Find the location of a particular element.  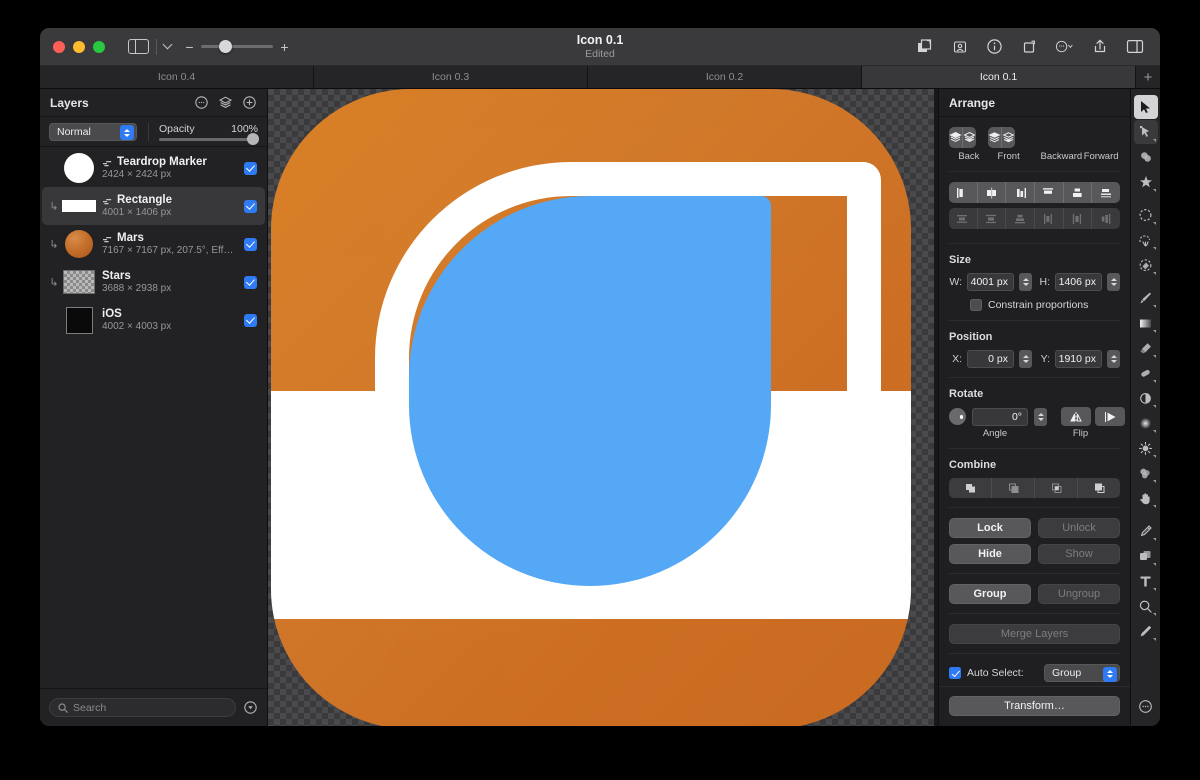

distribute-bottom-icon is located at coordinates (1021, 218).